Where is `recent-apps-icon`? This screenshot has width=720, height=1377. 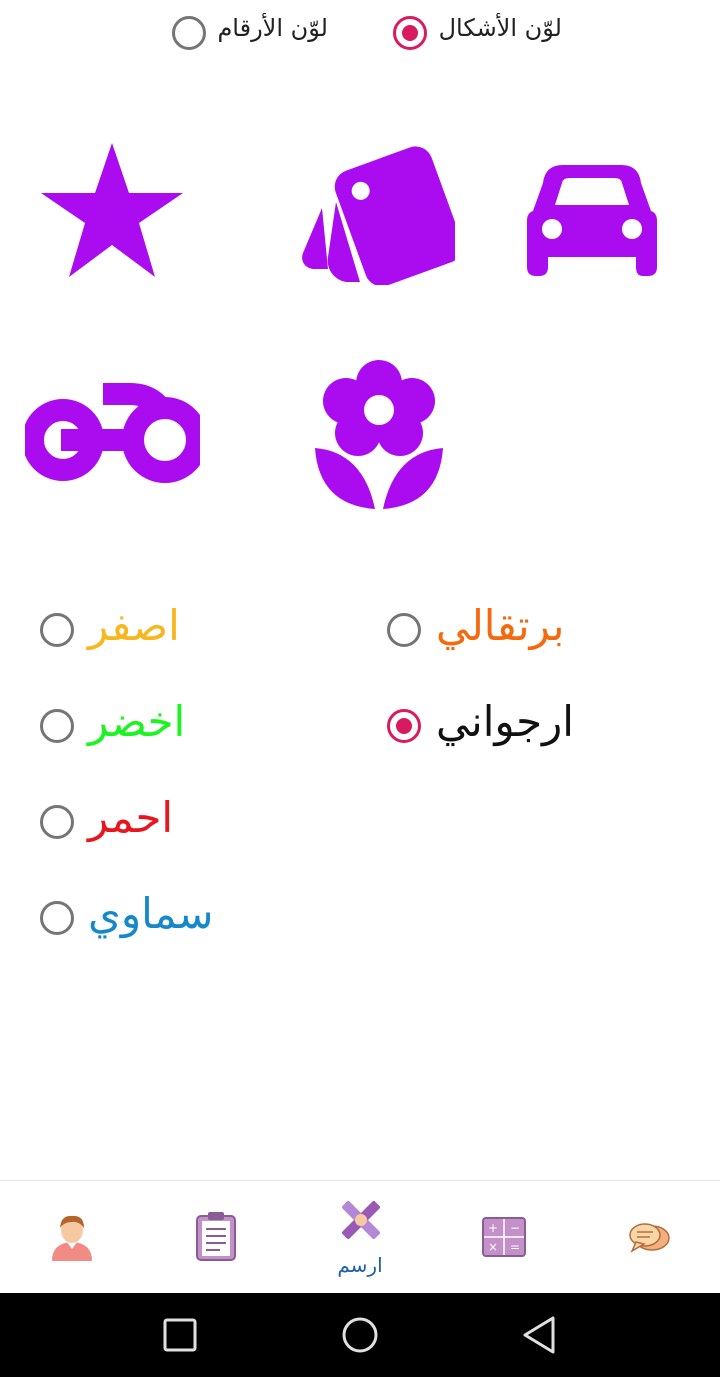 recent-apps-icon is located at coordinates (180, 1335).